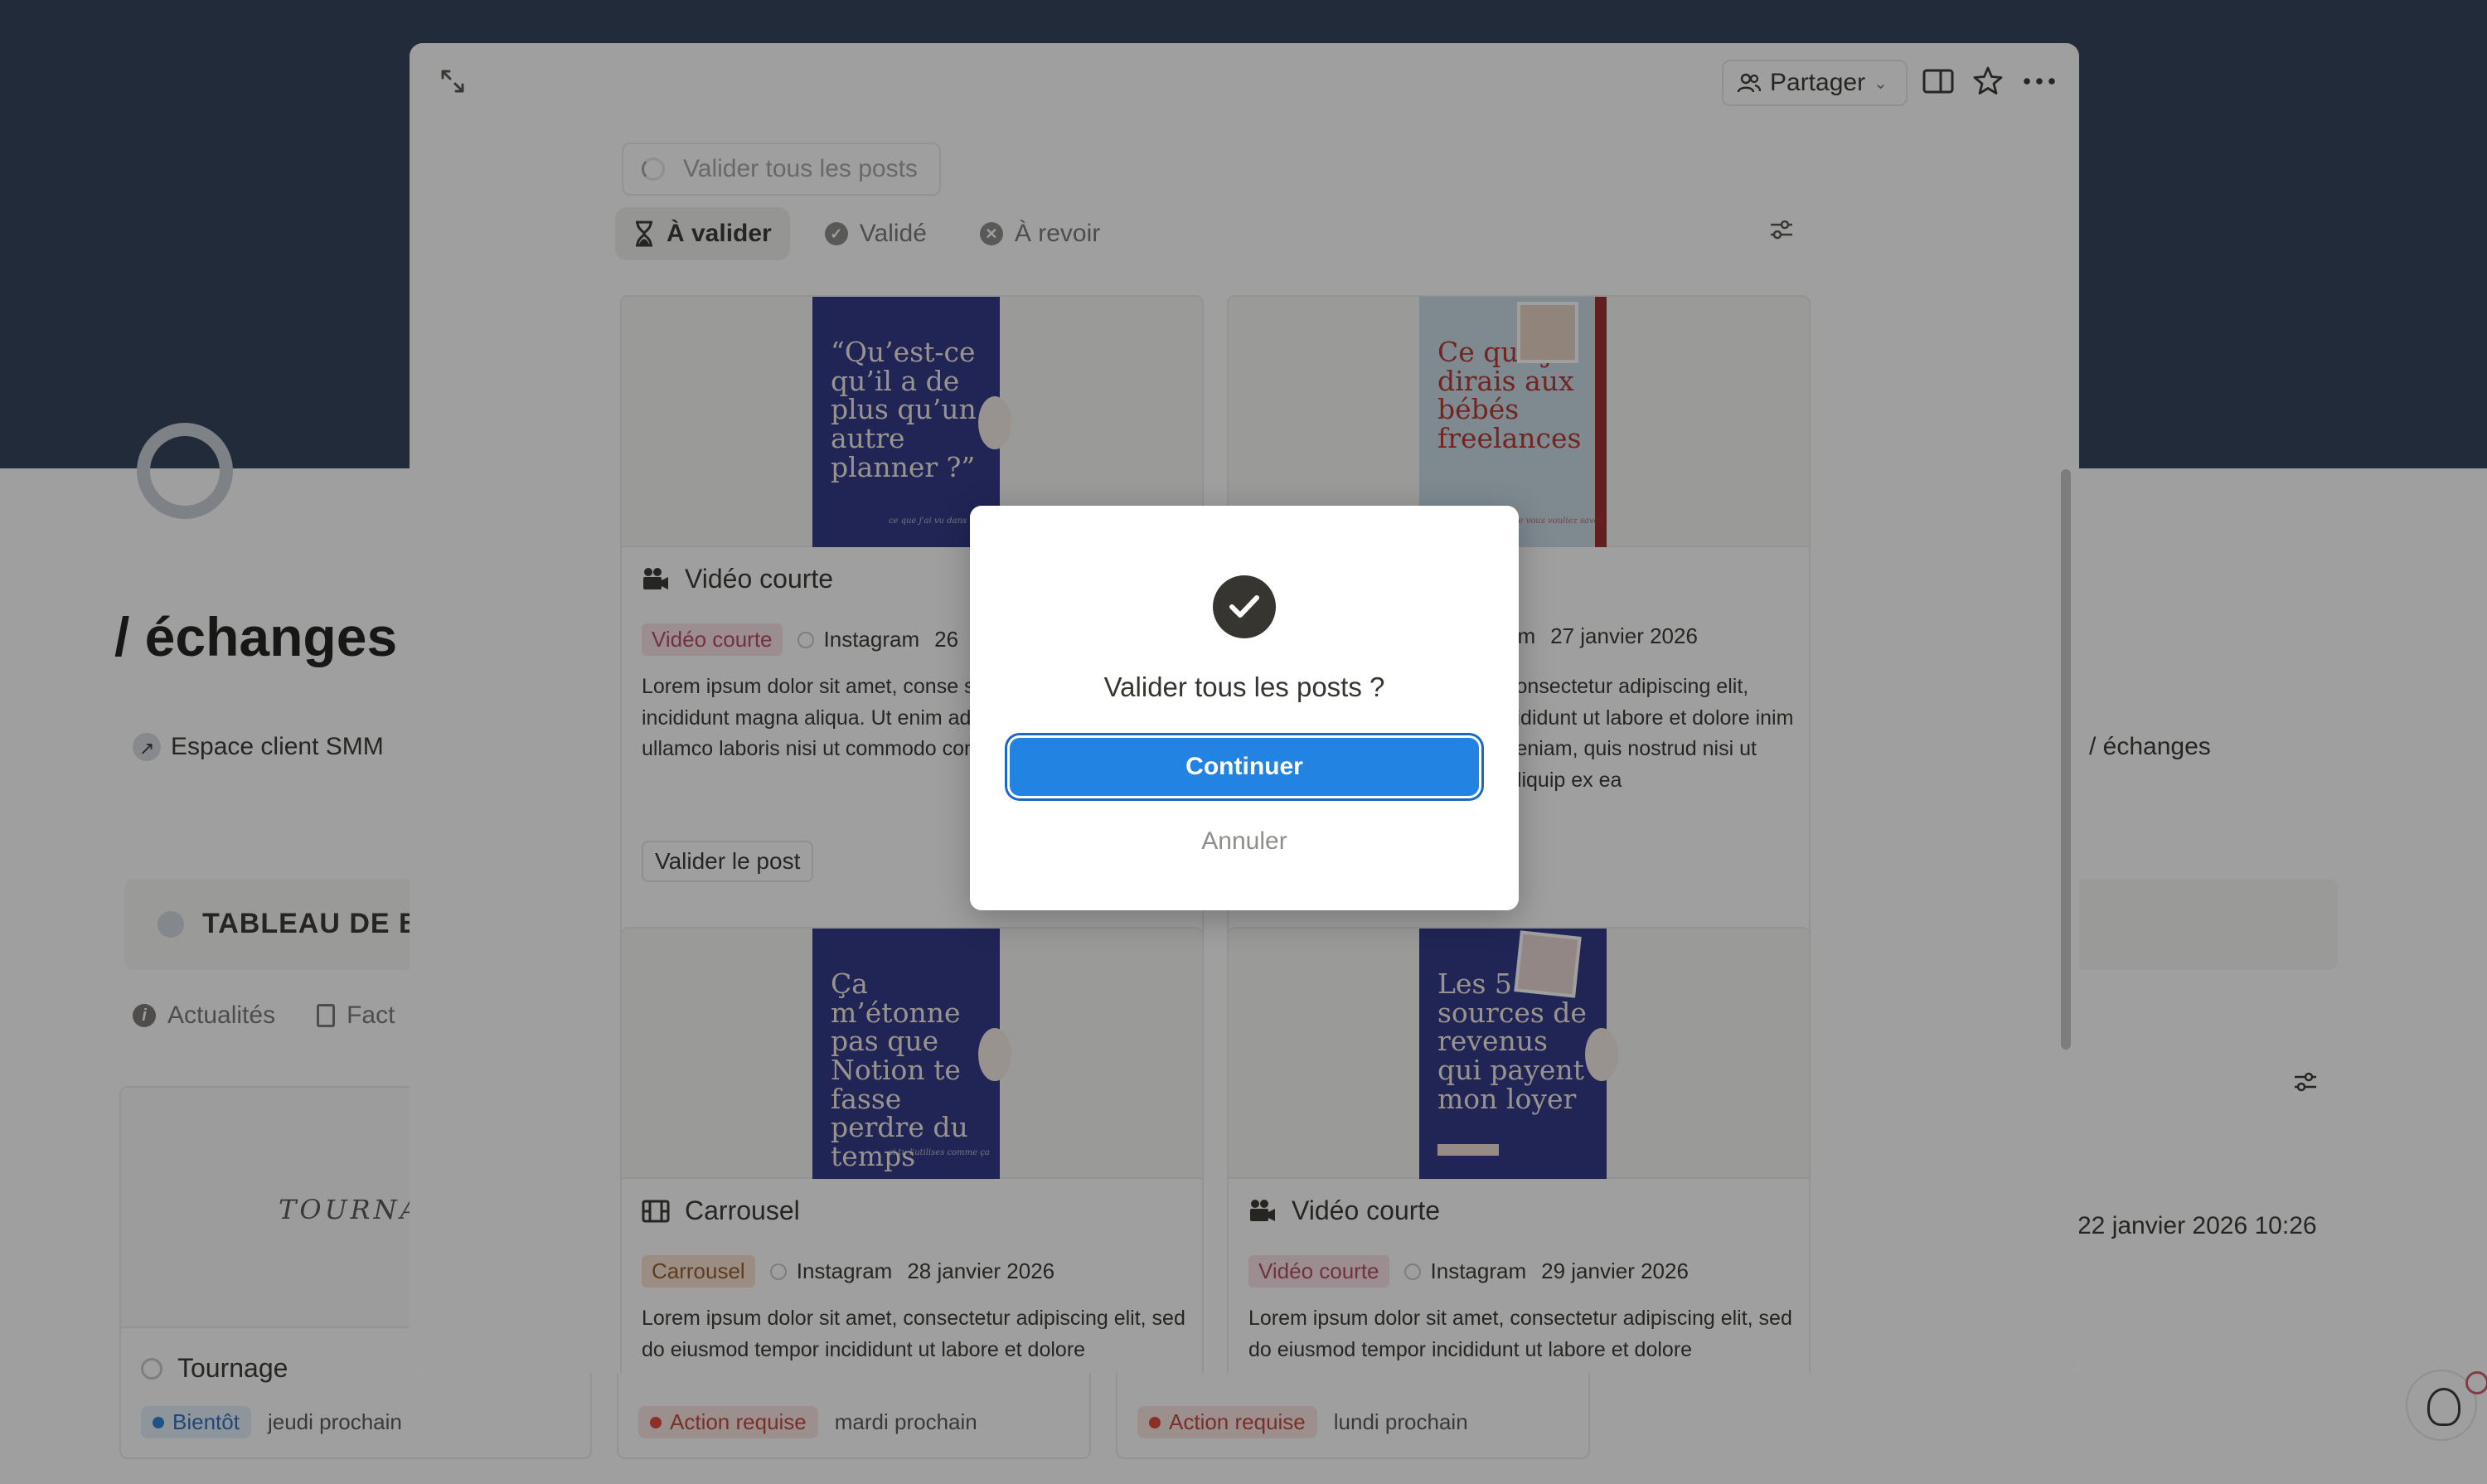 The height and width of the screenshot is (1484, 2487). What do you see at coordinates (1244, 687) in the screenshot?
I see `dialog-title: Valider tous les posts ?` at bounding box center [1244, 687].